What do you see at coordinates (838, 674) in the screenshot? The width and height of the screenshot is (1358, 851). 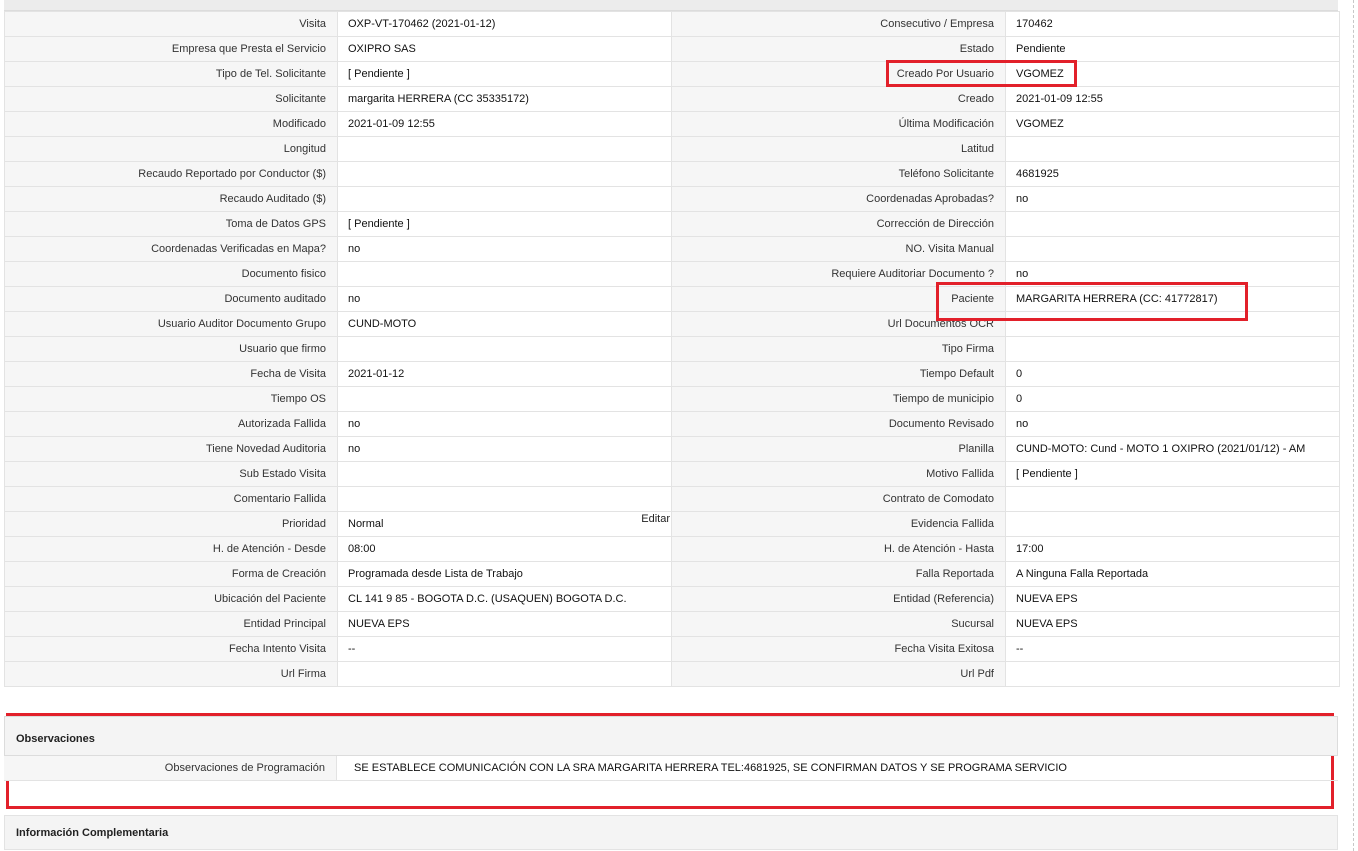 I see `url-pdf-label: Url Pdf` at bounding box center [838, 674].